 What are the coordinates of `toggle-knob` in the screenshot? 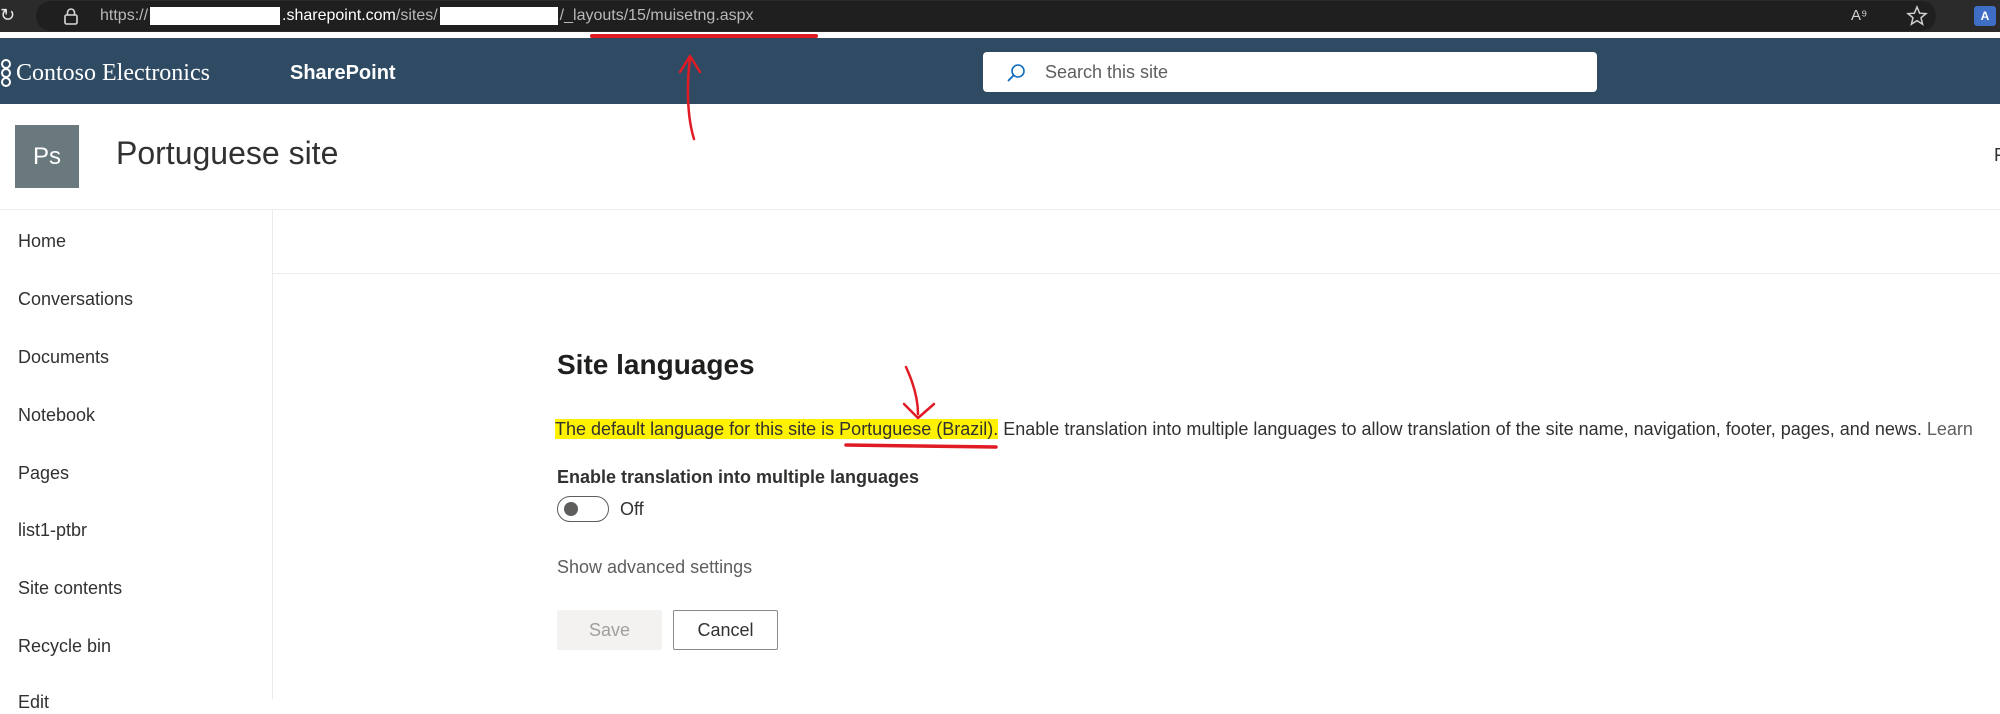 It's located at (571, 509).